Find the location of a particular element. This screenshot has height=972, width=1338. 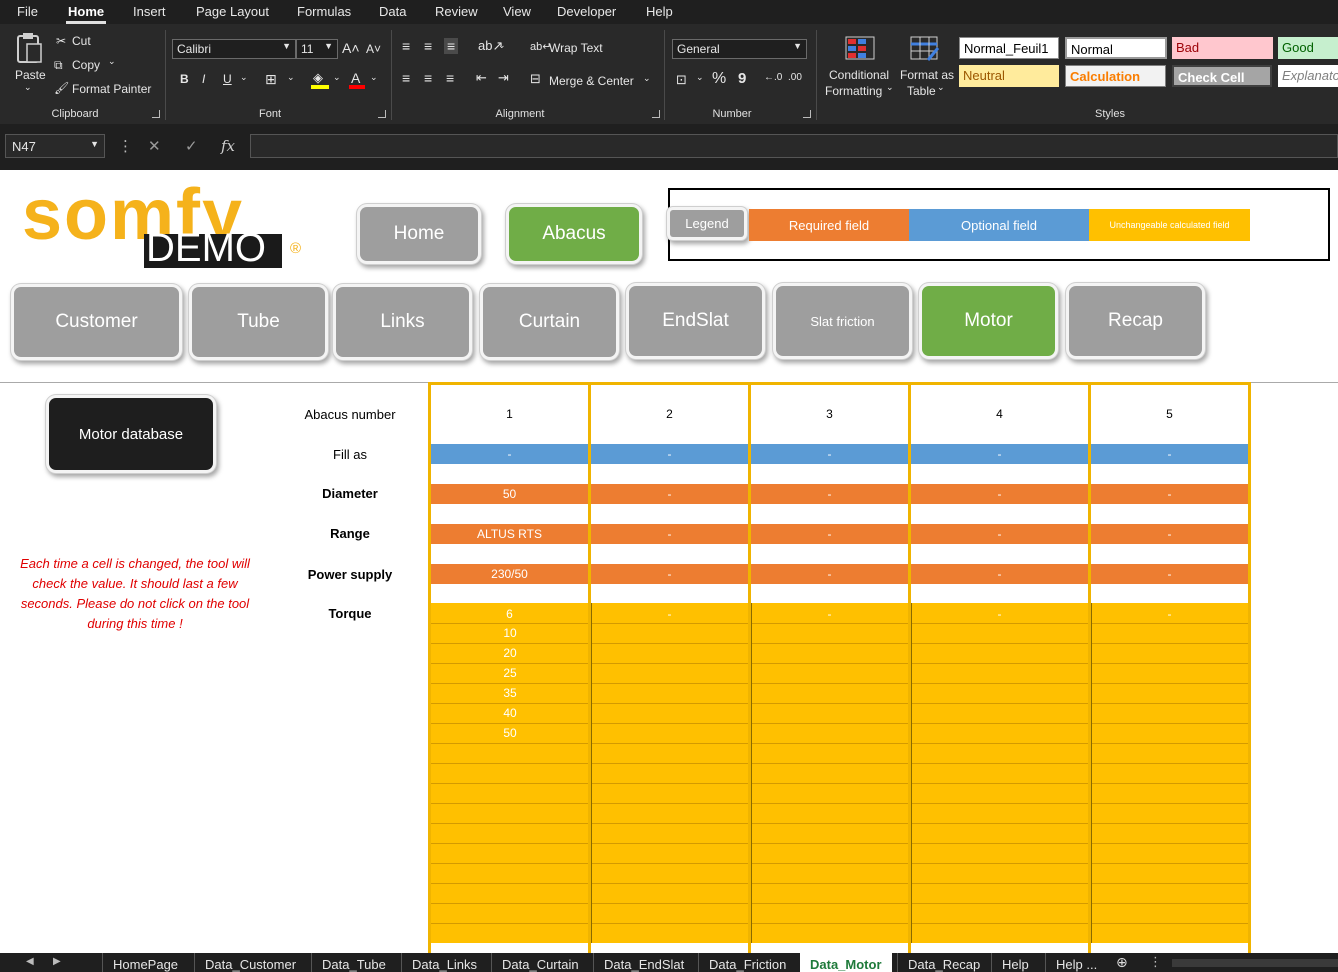

confirm-icon: ✓ is located at coordinates (191, 146).